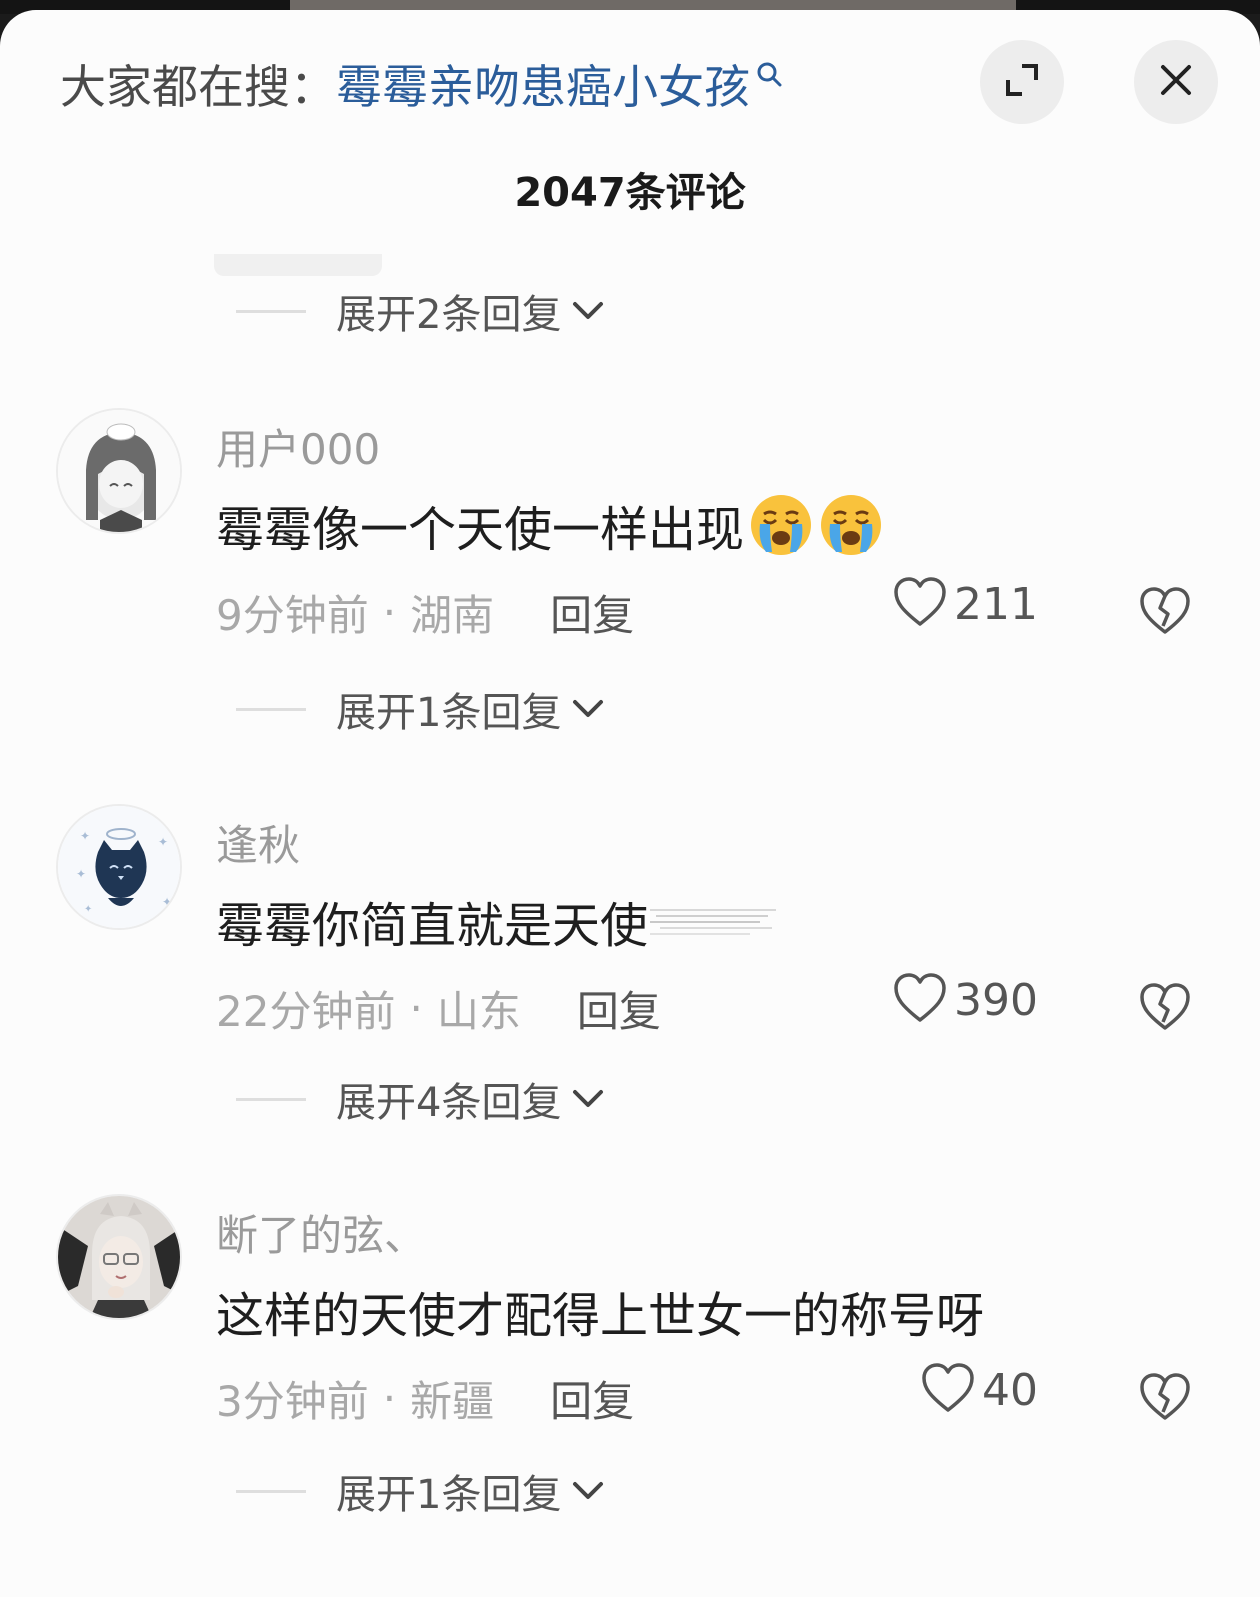  What do you see at coordinates (543, 84) in the screenshot?
I see `search-hint-term: 霉霉亲吻患癌小女孩` at bounding box center [543, 84].